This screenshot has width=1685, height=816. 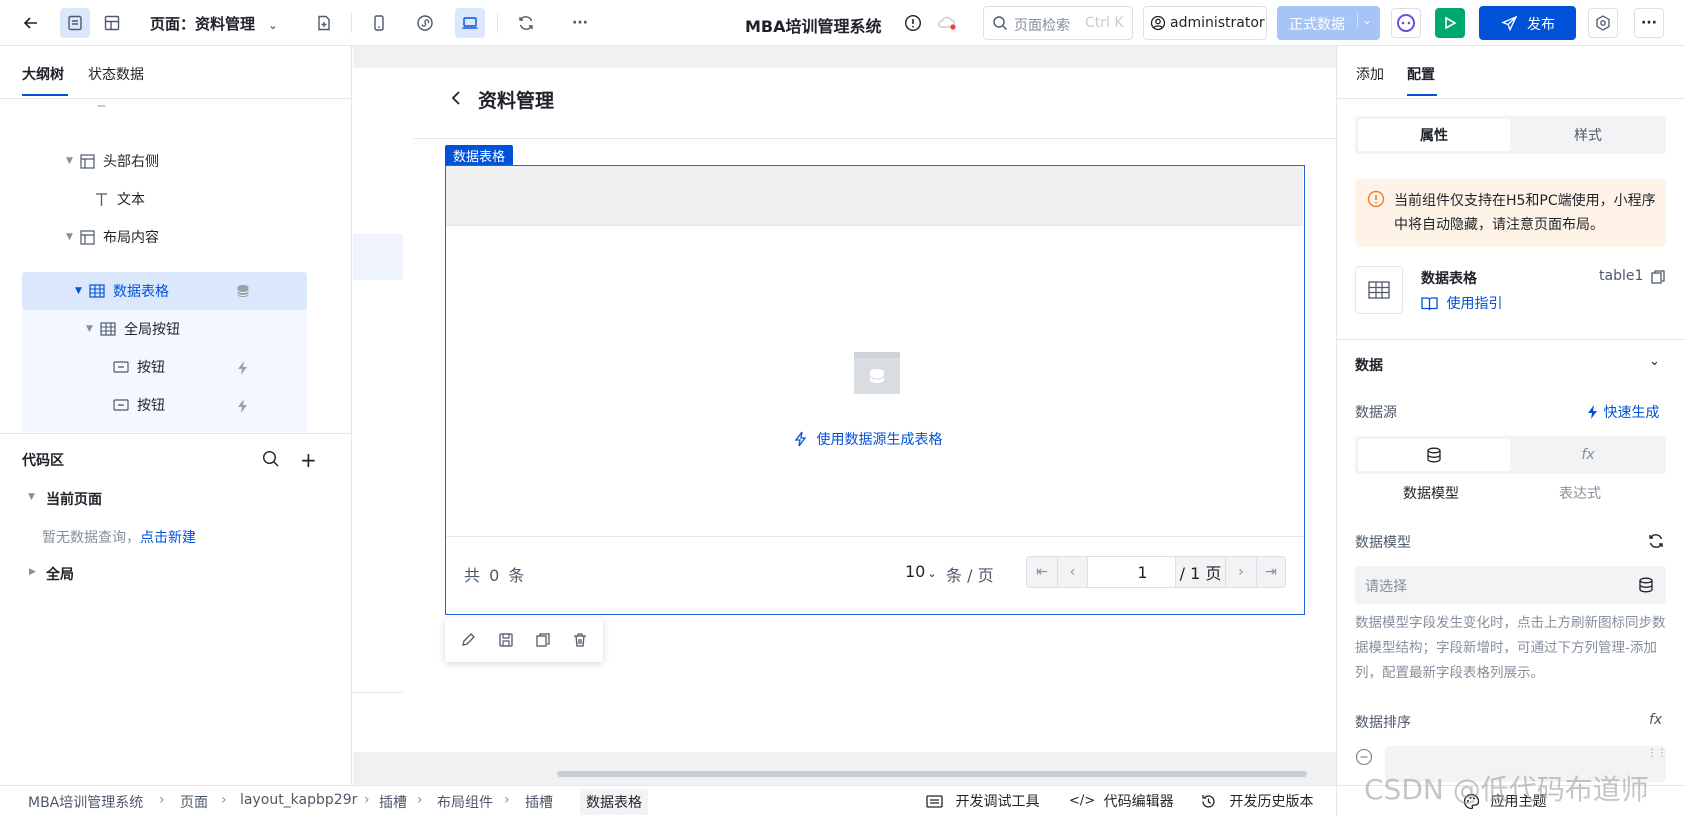 I want to click on user-menu: administrator, so click(x=1205, y=23).